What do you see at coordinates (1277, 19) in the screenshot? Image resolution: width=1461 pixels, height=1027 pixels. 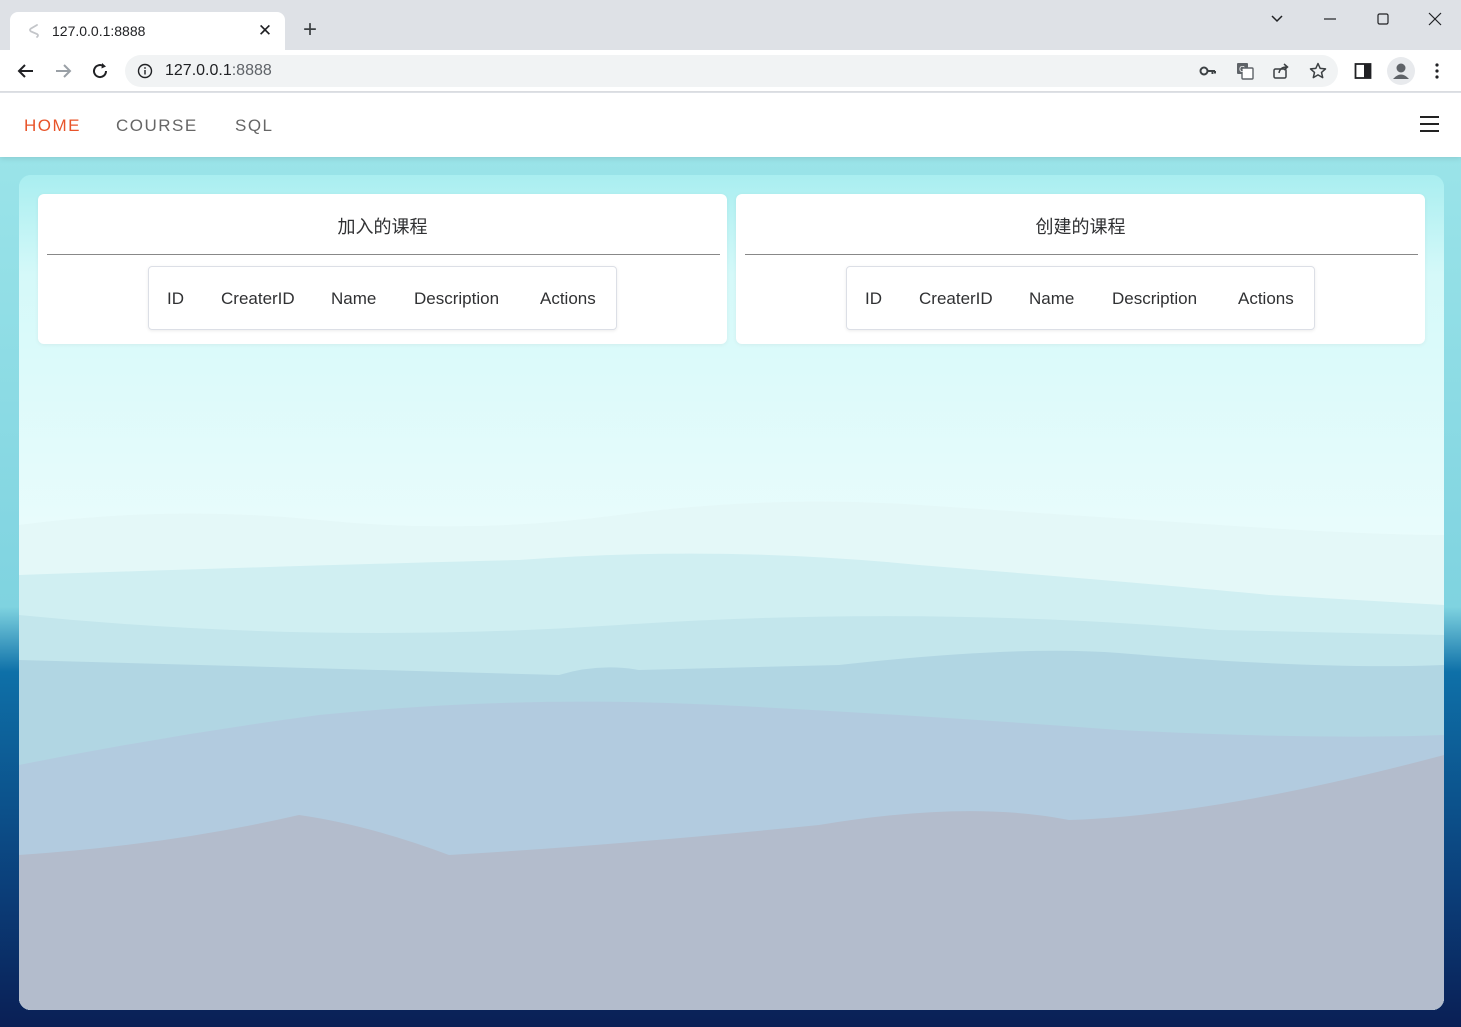 I see `tab-search-icon` at bounding box center [1277, 19].